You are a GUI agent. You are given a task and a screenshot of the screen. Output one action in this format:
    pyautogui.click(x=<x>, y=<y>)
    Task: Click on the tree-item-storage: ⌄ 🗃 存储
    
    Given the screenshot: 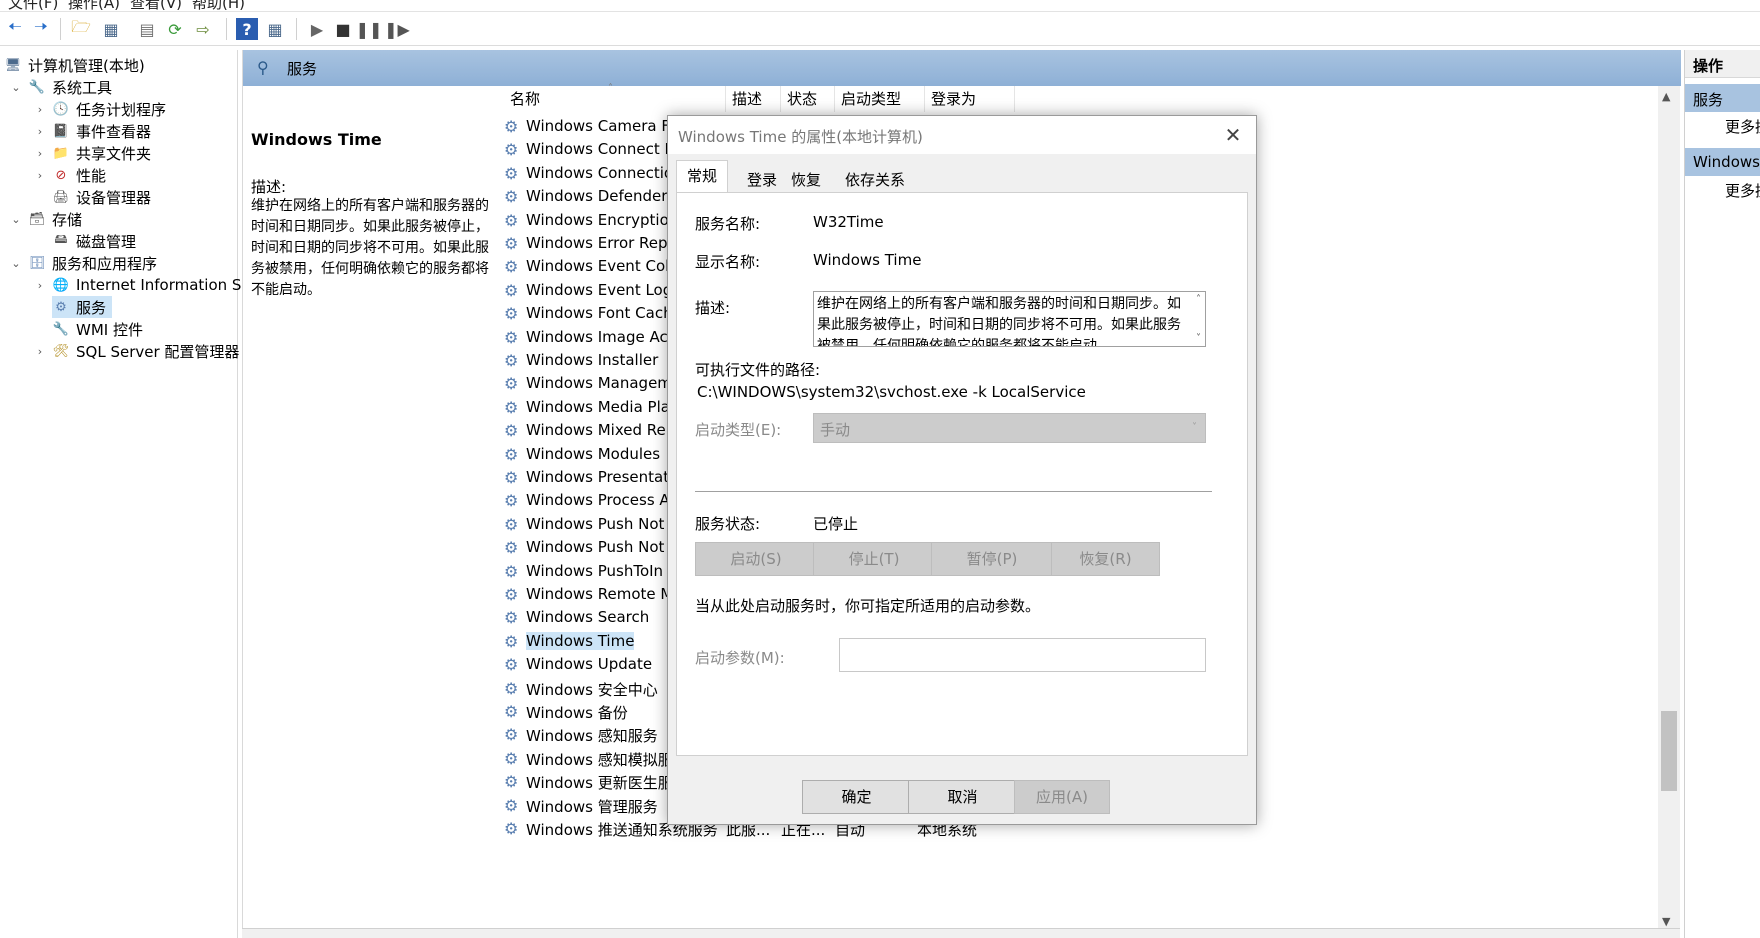 What is the action you would take?
    pyautogui.click(x=46, y=219)
    